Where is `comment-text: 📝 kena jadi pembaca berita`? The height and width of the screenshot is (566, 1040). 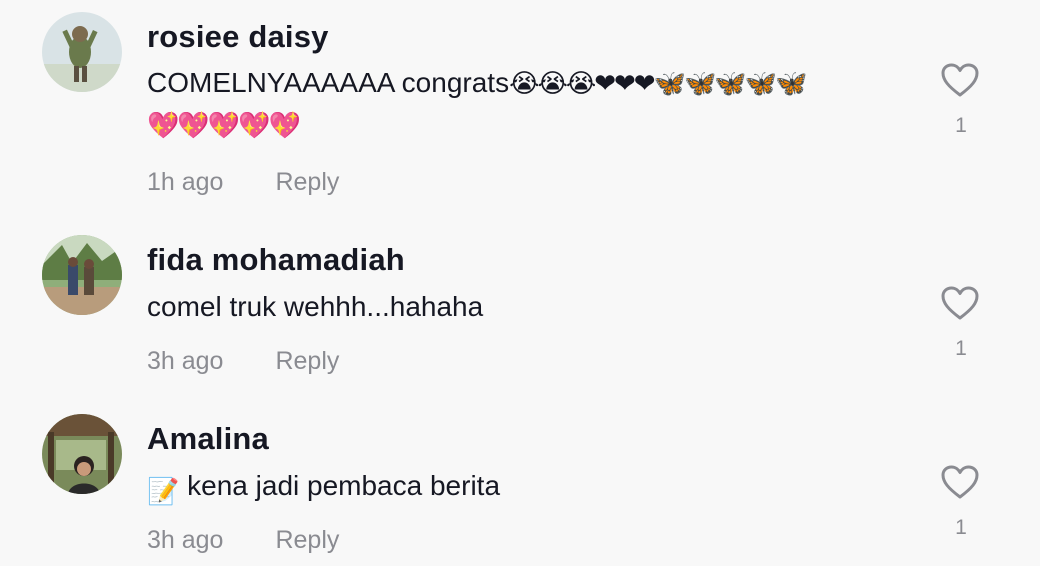
comment-text: 📝 kena jadi pembaca berita is located at coordinates (323, 488).